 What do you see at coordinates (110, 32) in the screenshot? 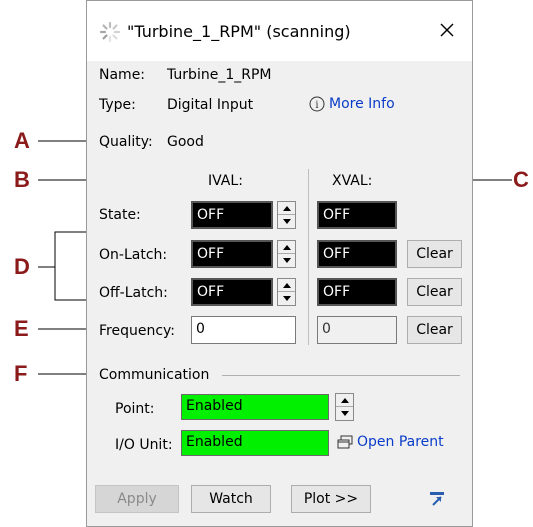
I see `spinner-icon` at bounding box center [110, 32].